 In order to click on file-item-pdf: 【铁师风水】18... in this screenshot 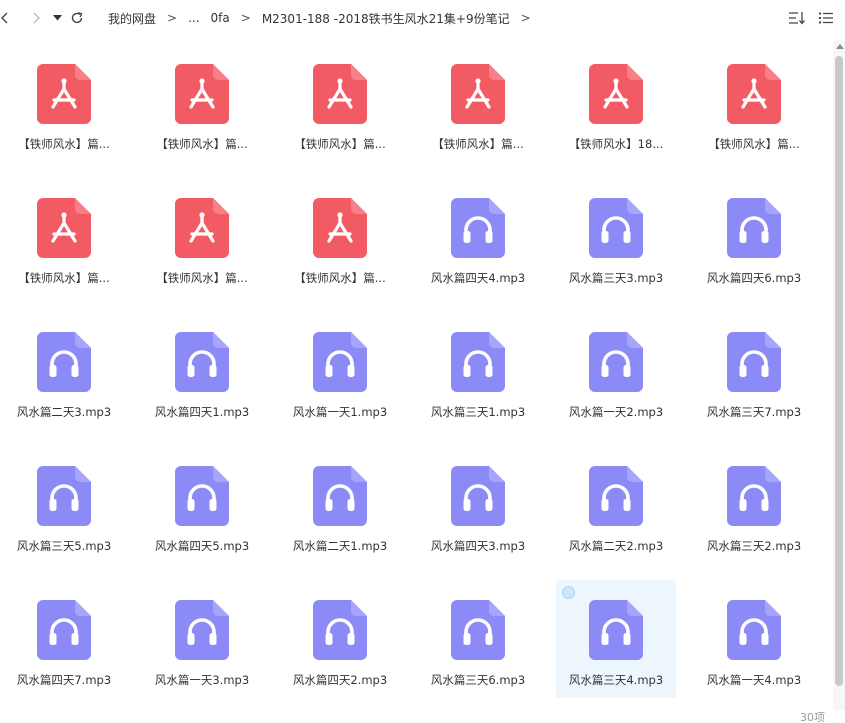, I will do `click(616, 103)`.